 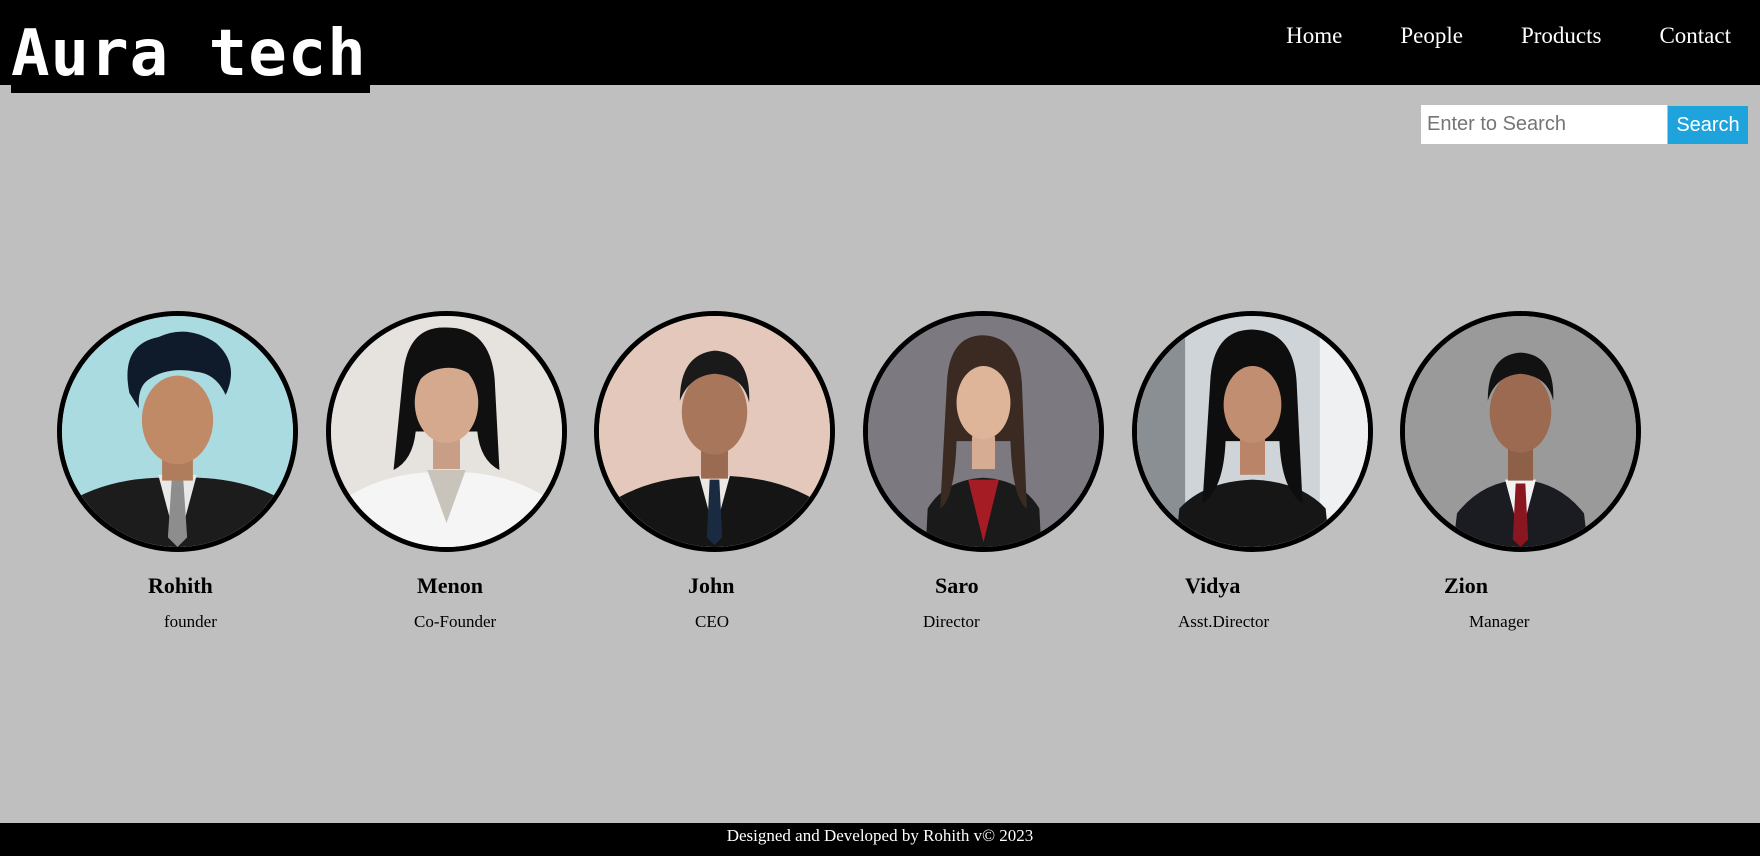 I want to click on person-name: Vidya, so click(x=1213, y=585).